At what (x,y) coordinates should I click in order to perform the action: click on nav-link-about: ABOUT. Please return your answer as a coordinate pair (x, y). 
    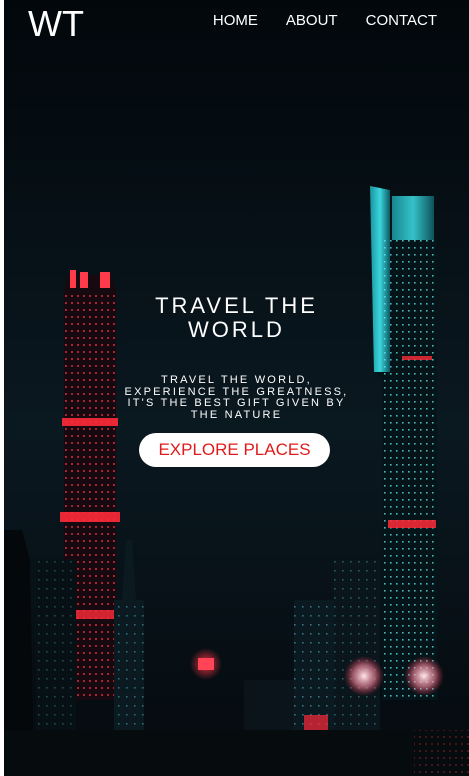
    Looking at the image, I should click on (312, 21).